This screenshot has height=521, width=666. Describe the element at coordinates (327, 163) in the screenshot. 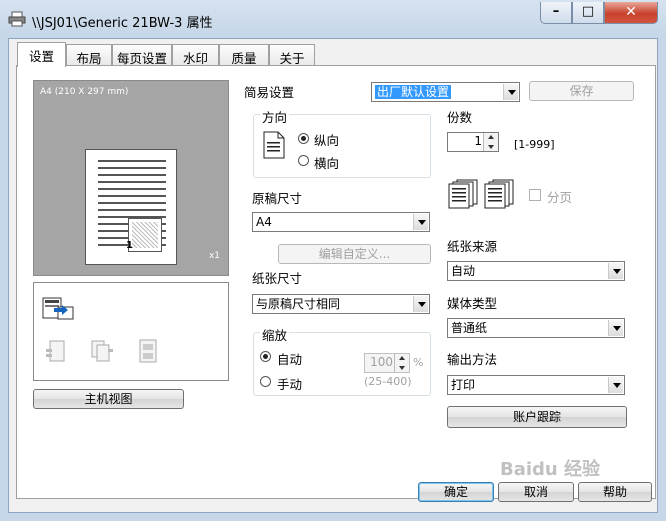

I see `landscape-label: 横向` at that location.